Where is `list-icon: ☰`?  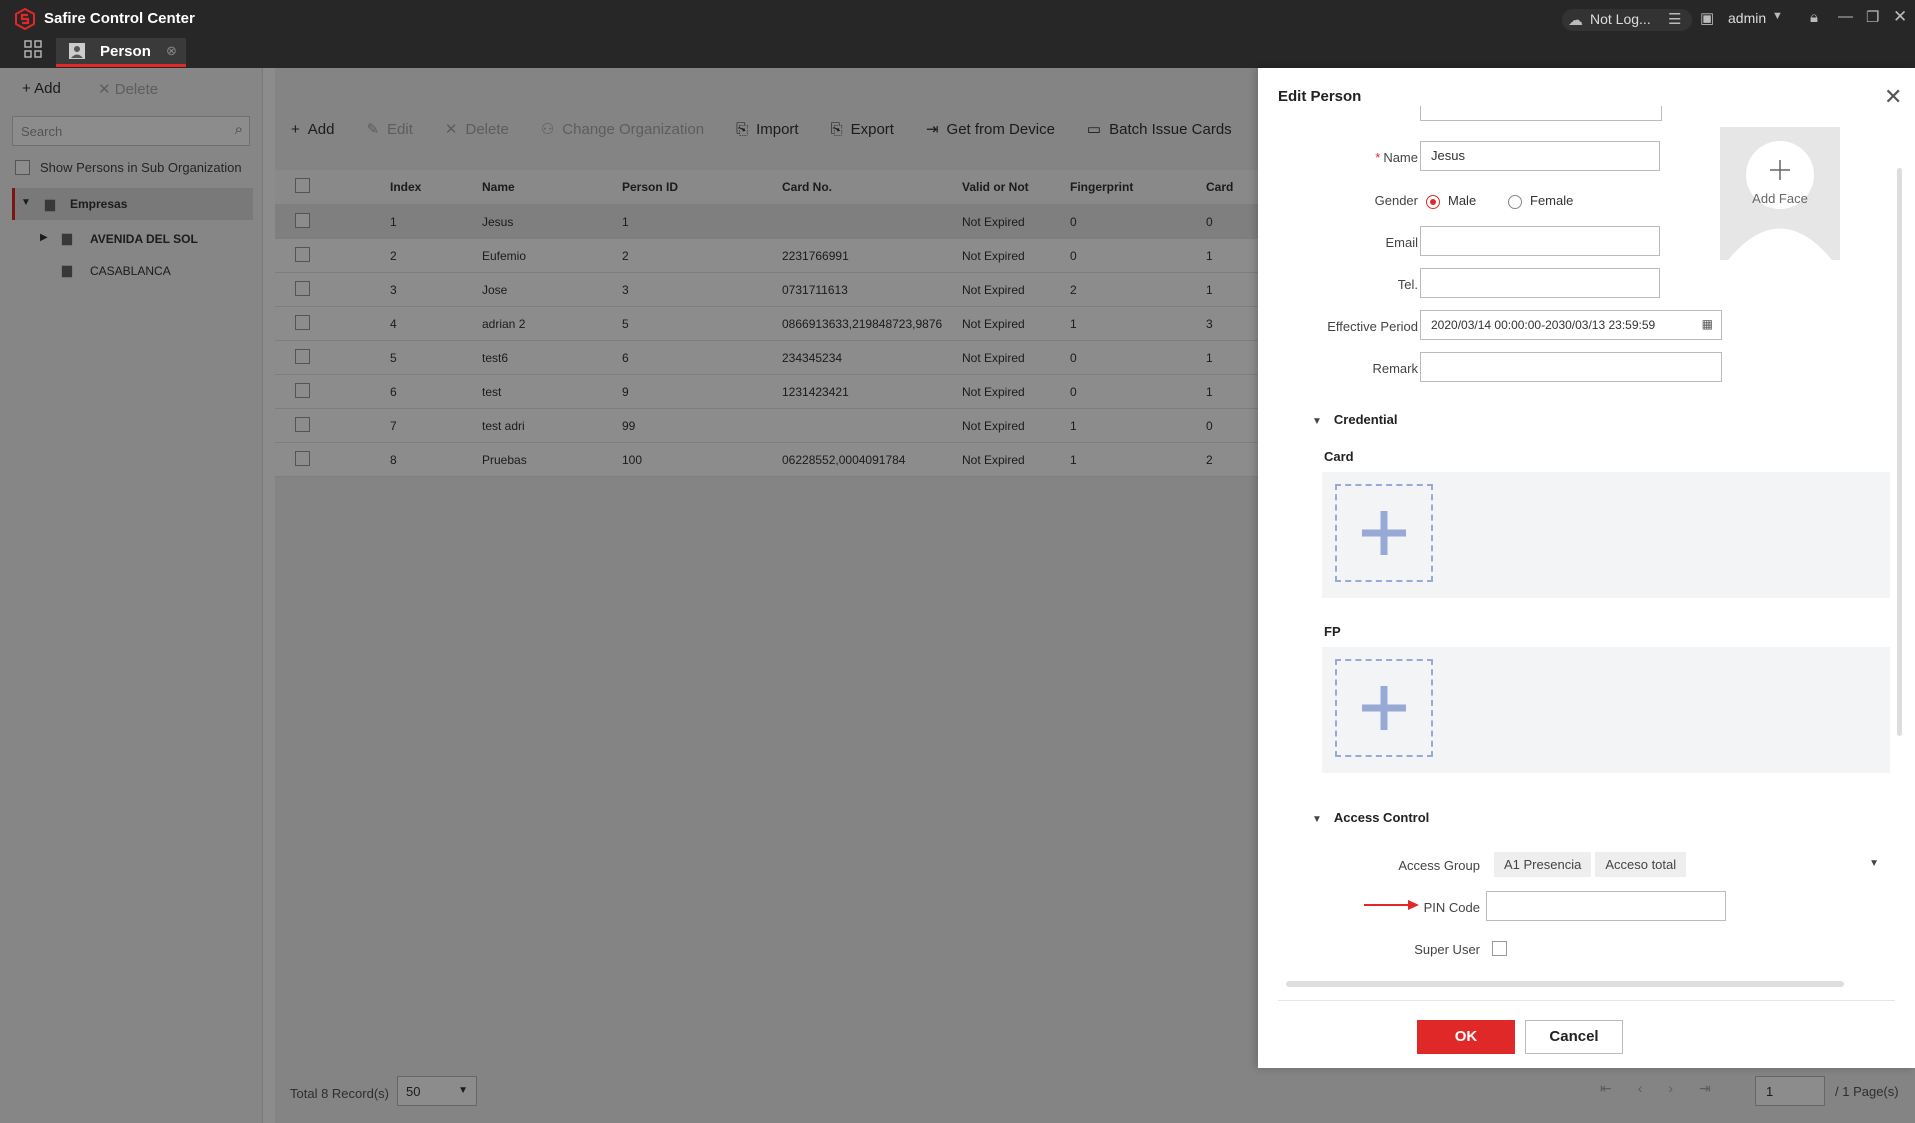
list-icon: ☰ is located at coordinates (1674, 19).